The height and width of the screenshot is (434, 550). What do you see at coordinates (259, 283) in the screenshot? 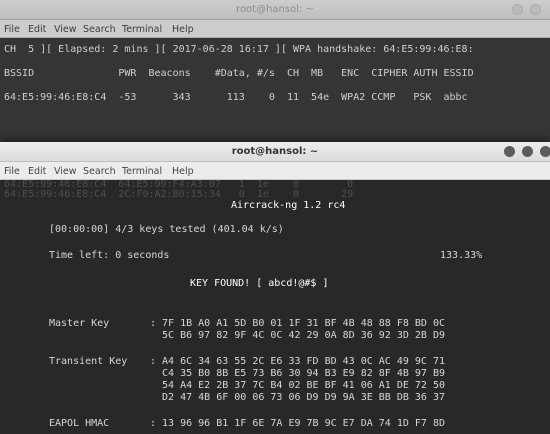
I see `key-found-line: KEY FOUND! [ abcd!@#$ ]` at bounding box center [259, 283].